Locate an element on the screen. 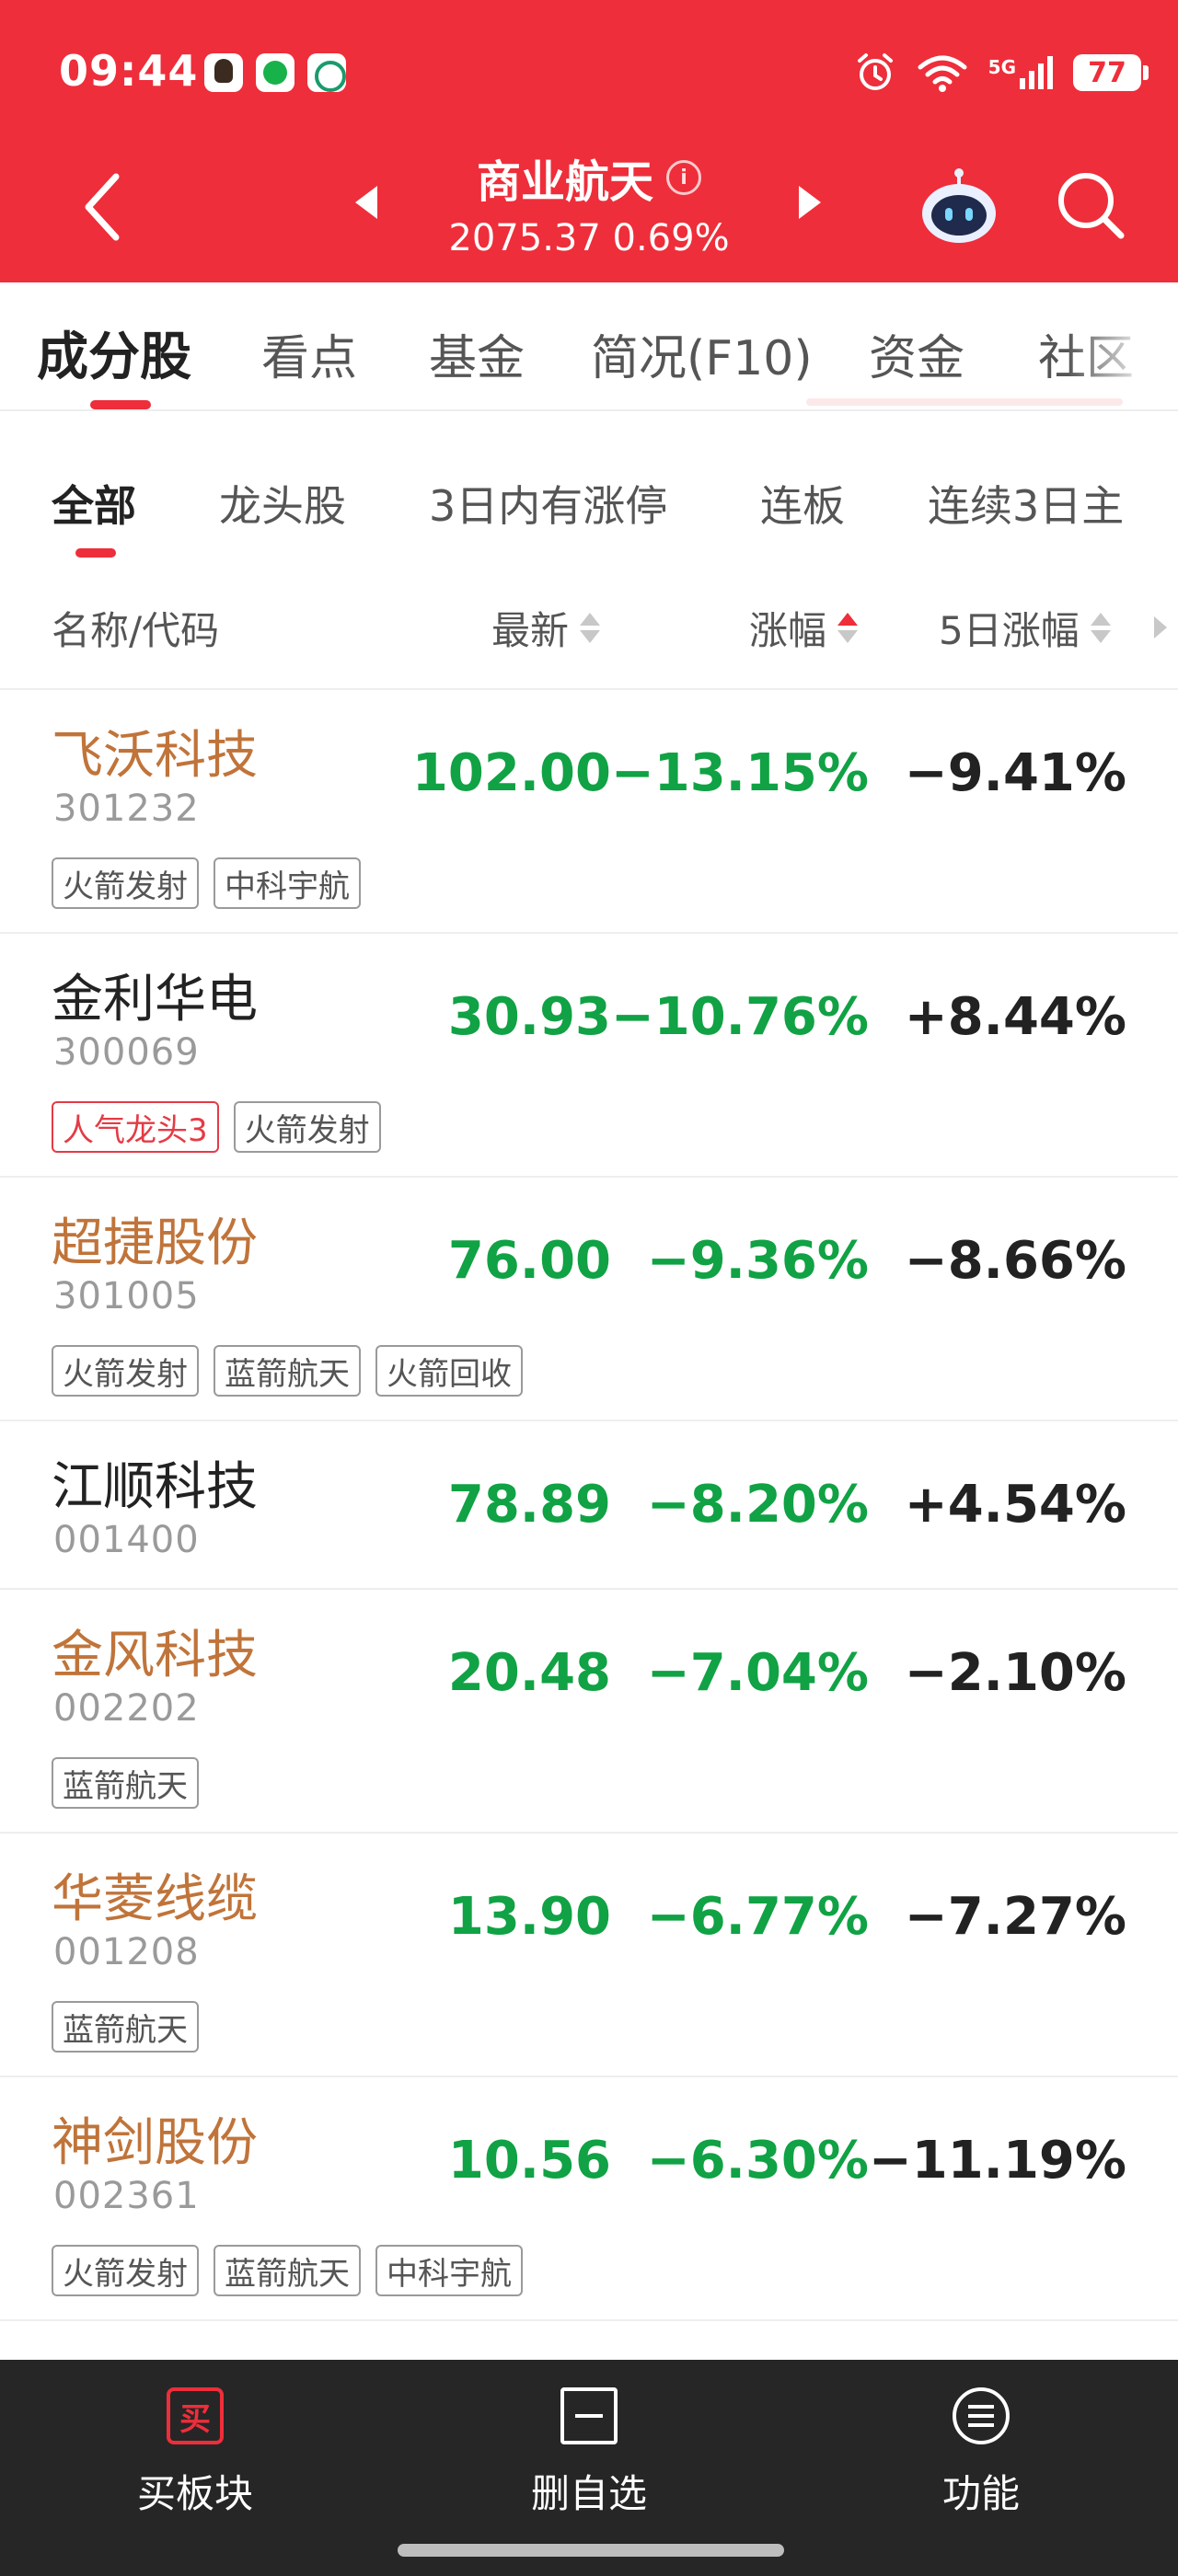 The image size is (1178, 2576). stock-code: 001208 is located at coordinates (127, 1952).